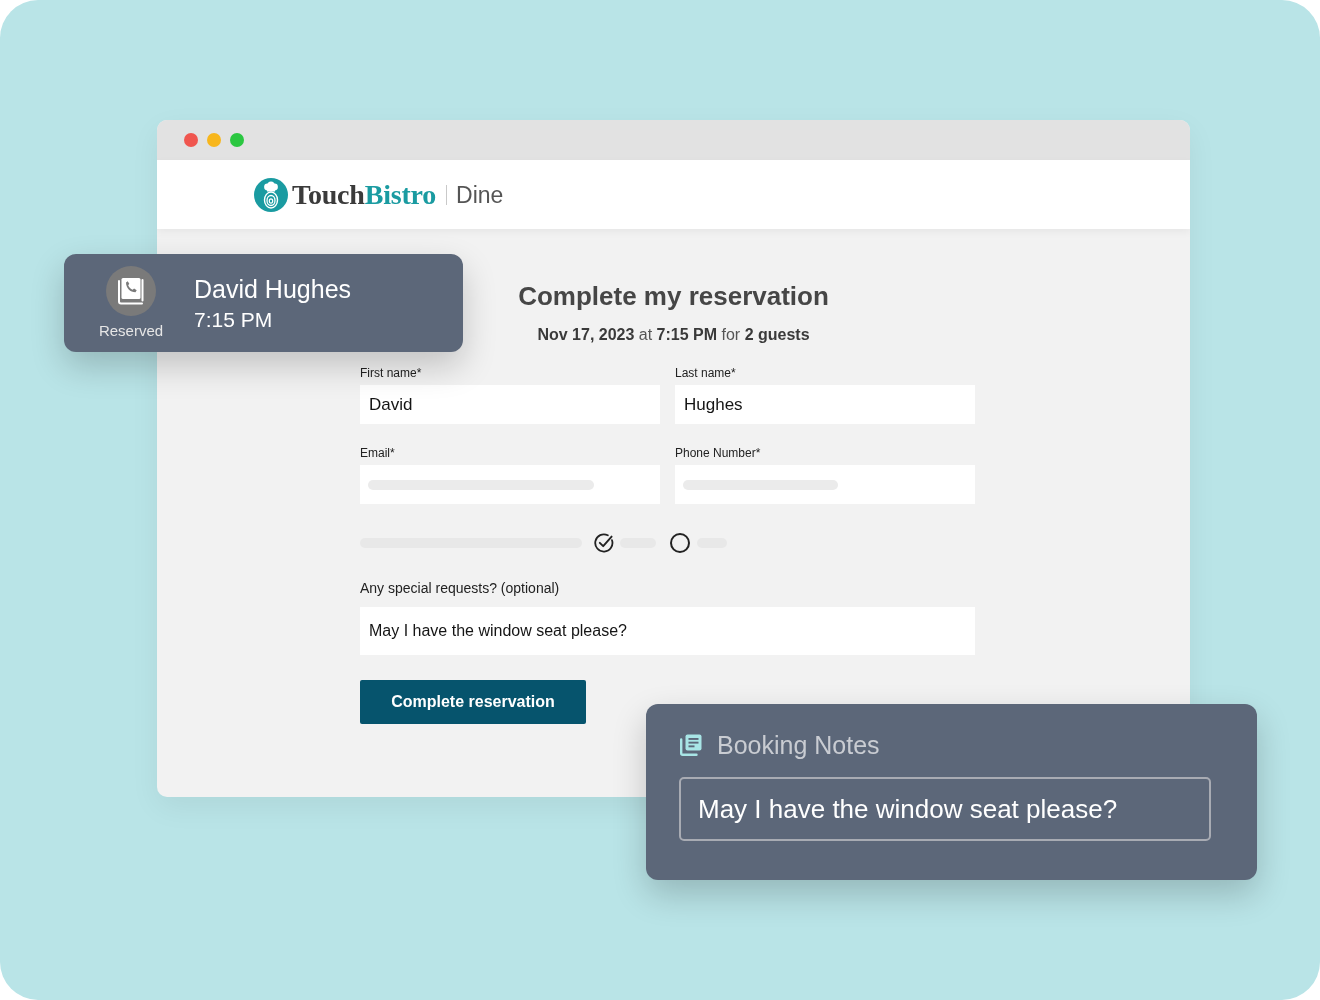 The height and width of the screenshot is (1000, 1320). What do you see at coordinates (667, 631) in the screenshot?
I see `input-field: May I have the window seat please?` at bounding box center [667, 631].